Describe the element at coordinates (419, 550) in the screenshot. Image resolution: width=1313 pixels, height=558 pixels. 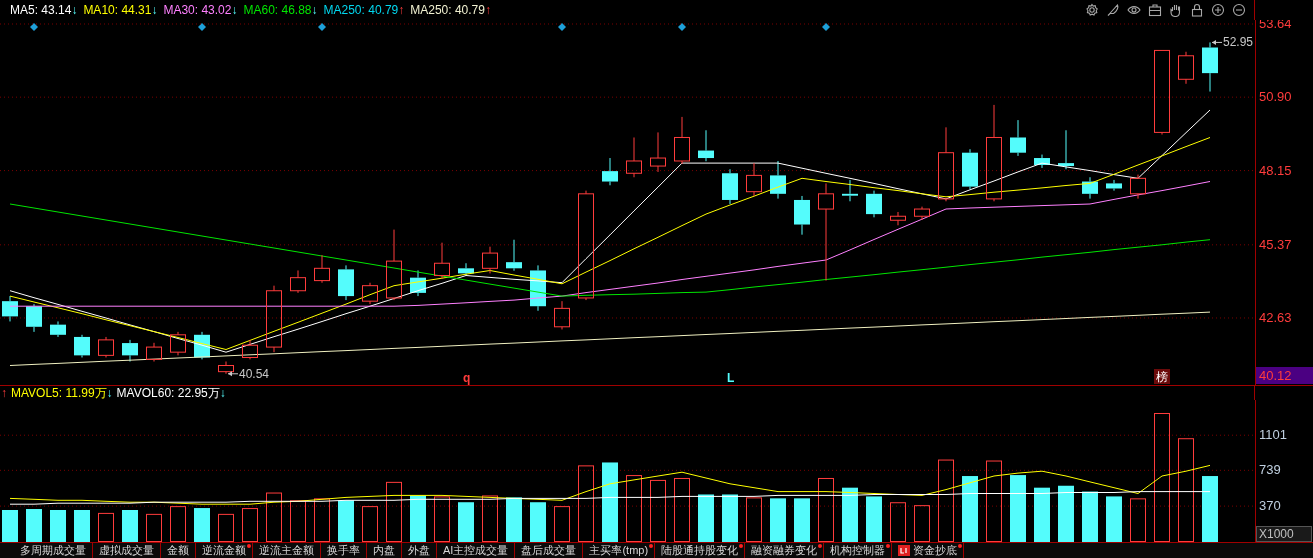
I see `indicator-tab: 外盘` at that location.